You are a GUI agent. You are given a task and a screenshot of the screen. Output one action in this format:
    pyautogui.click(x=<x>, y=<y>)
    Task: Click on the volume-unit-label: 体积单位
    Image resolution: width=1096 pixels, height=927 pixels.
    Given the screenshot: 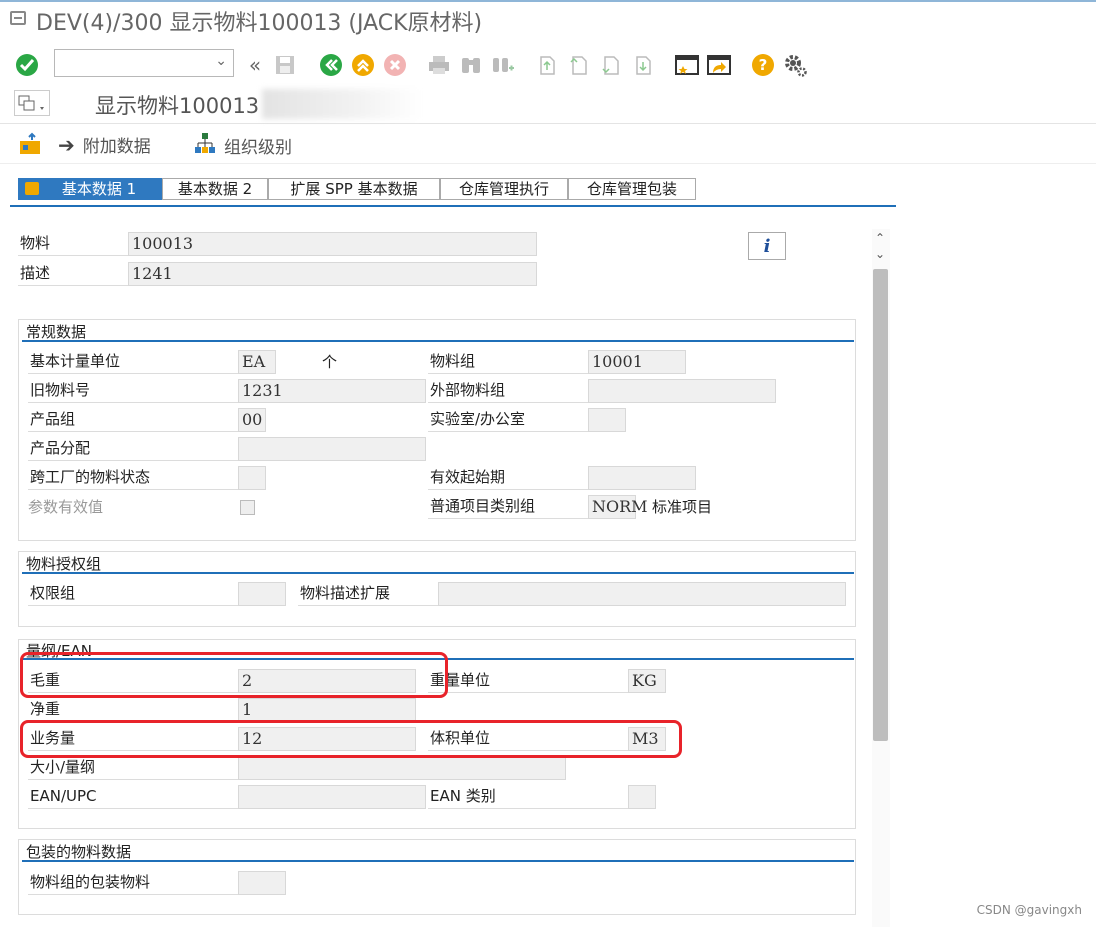 What is the action you would take?
    pyautogui.click(x=528, y=739)
    